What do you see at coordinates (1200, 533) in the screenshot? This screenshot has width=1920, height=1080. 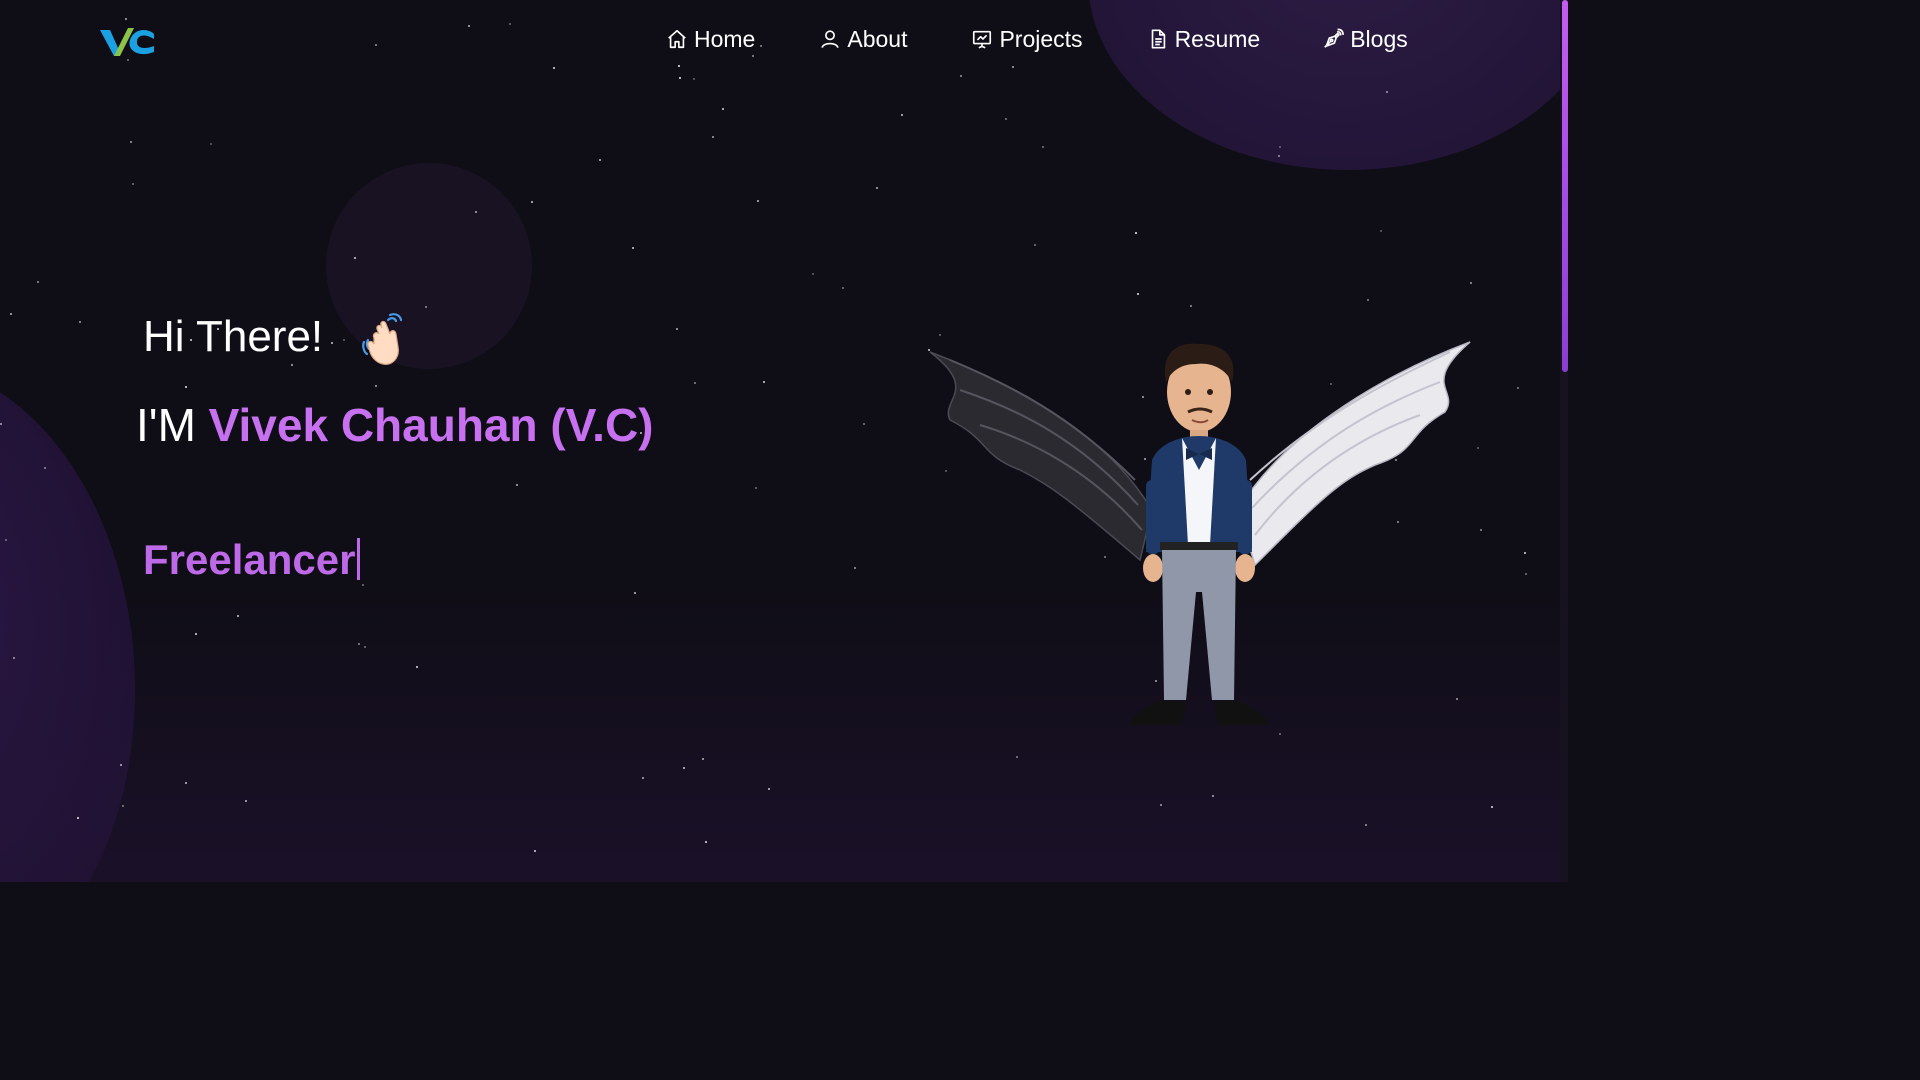 I see `avatar-illustration` at bounding box center [1200, 533].